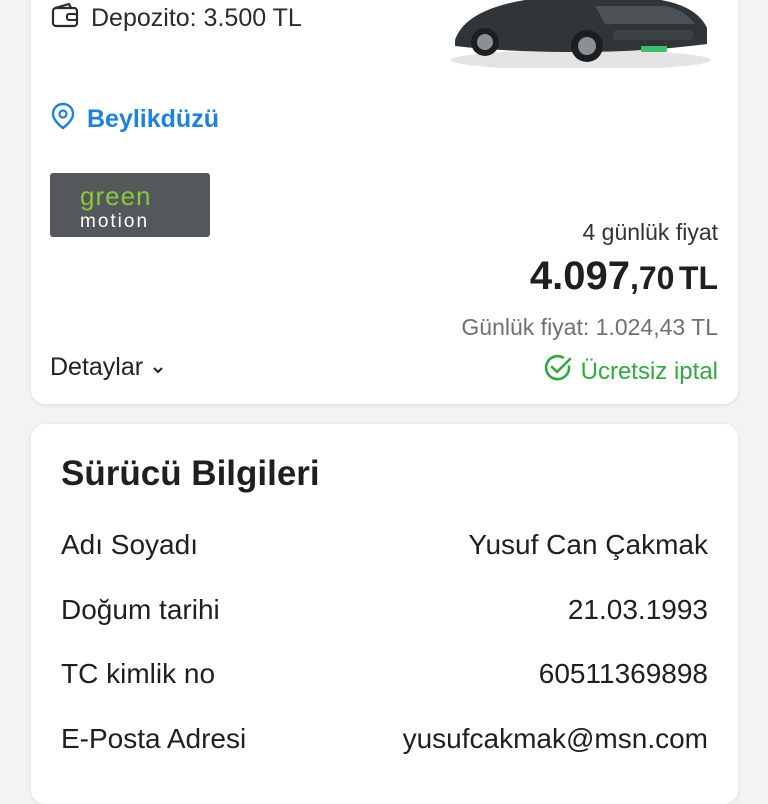  Describe the element at coordinates (114, 221) in the screenshot. I see `svg-text: motion` at that location.